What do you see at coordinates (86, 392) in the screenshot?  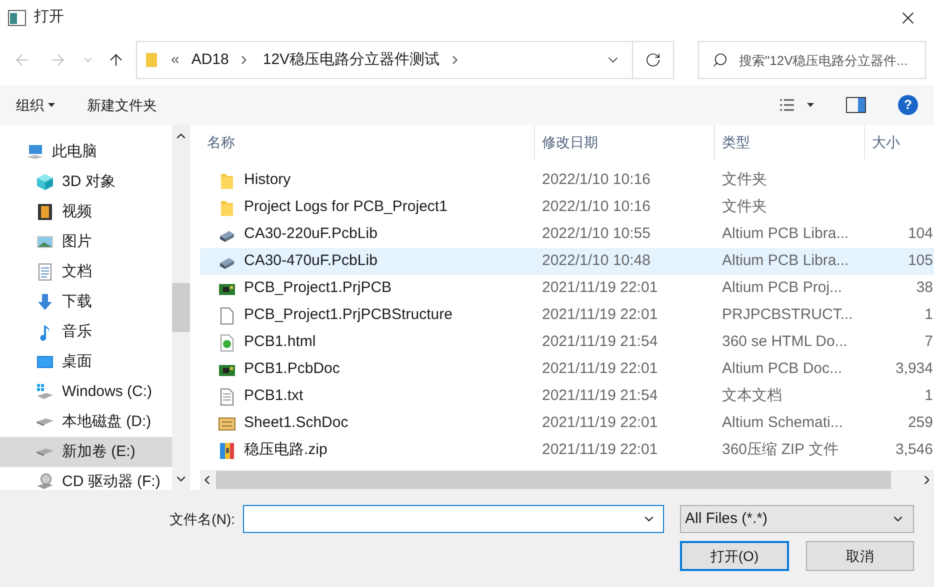 I see `nav-item: Windows (C:)` at bounding box center [86, 392].